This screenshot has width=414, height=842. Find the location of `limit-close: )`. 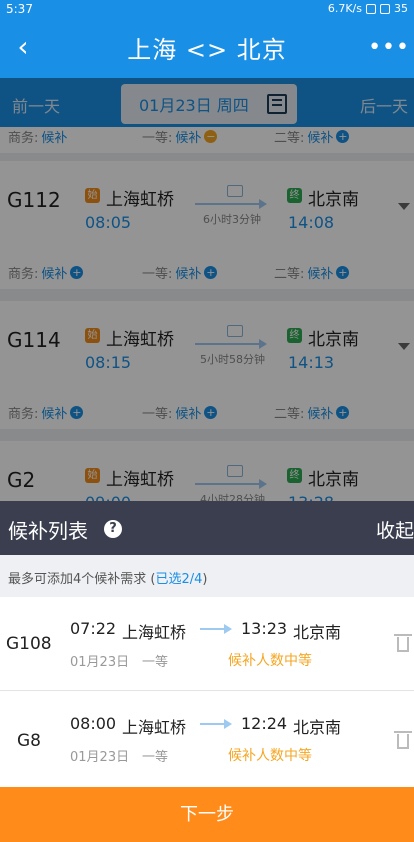

limit-close: ) is located at coordinates (205, 579).